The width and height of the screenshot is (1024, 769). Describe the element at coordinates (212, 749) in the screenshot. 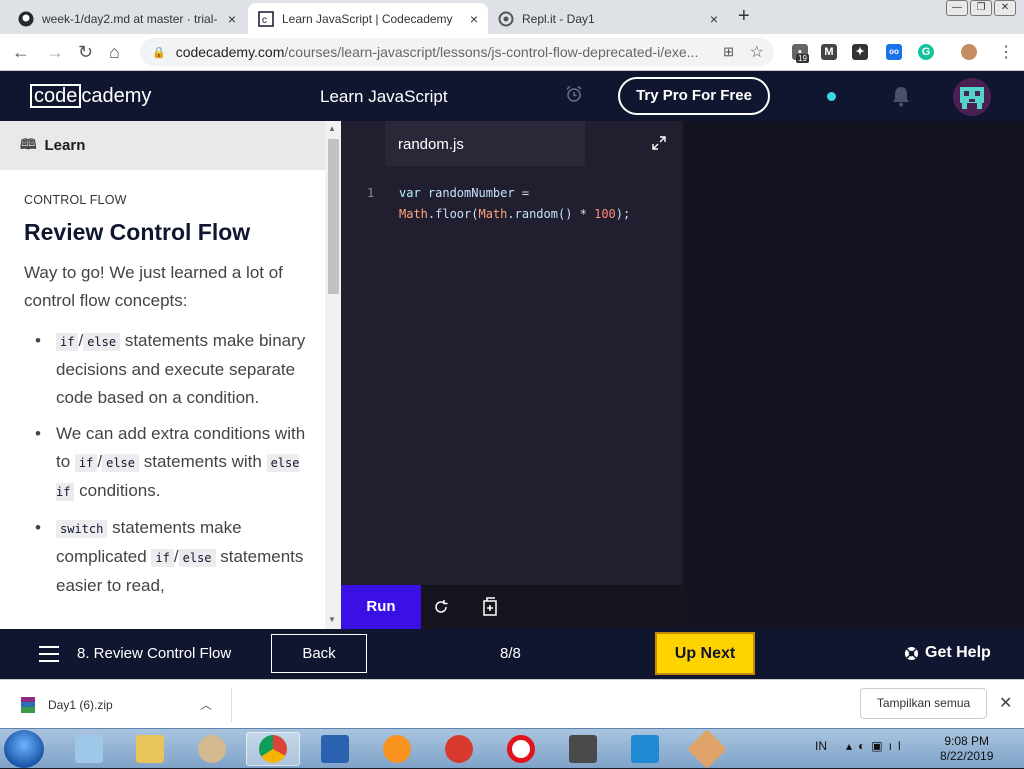

I see `taskbar-paint` at that location.